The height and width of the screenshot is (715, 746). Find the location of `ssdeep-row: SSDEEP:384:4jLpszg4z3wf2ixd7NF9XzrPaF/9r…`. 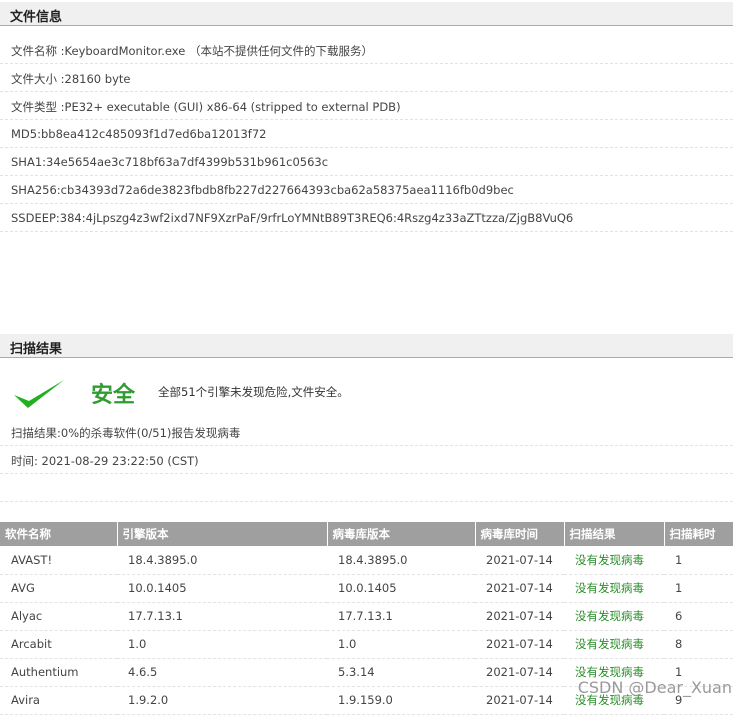

ssdeep-row: SSDEEP:384:4jLpszg4z3wf2ixd7NF9XzrPaF/9r… is located at coordinates (366, 218).